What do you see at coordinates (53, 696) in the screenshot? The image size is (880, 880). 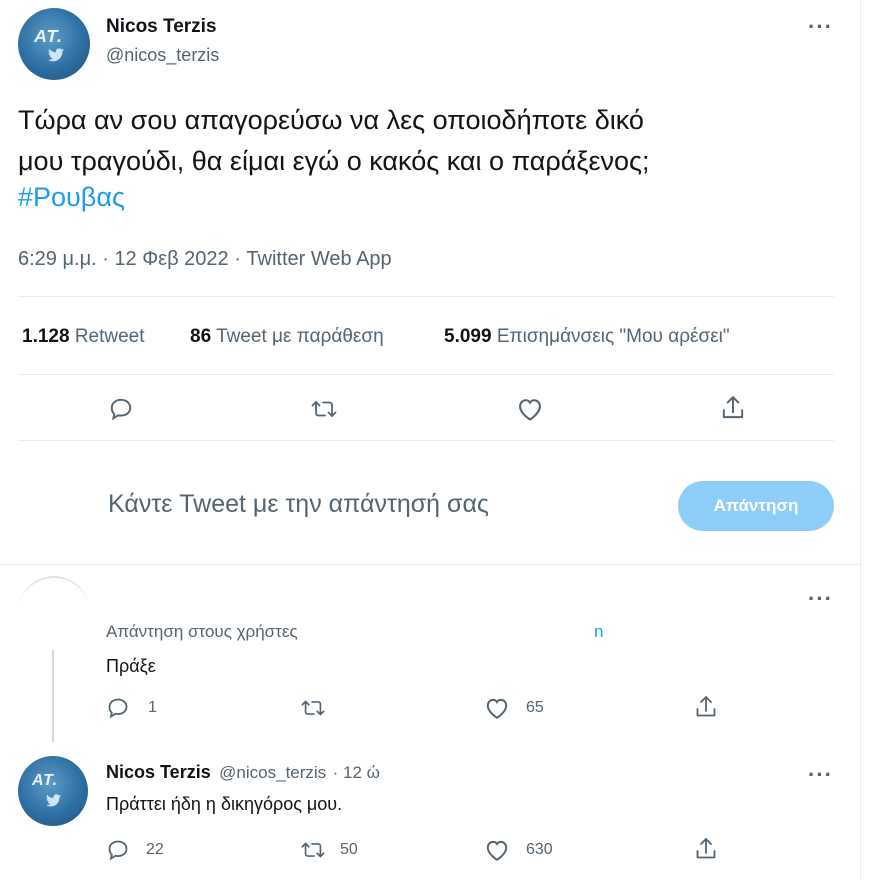 I see `thread-line` at bounding box center [53, 696].